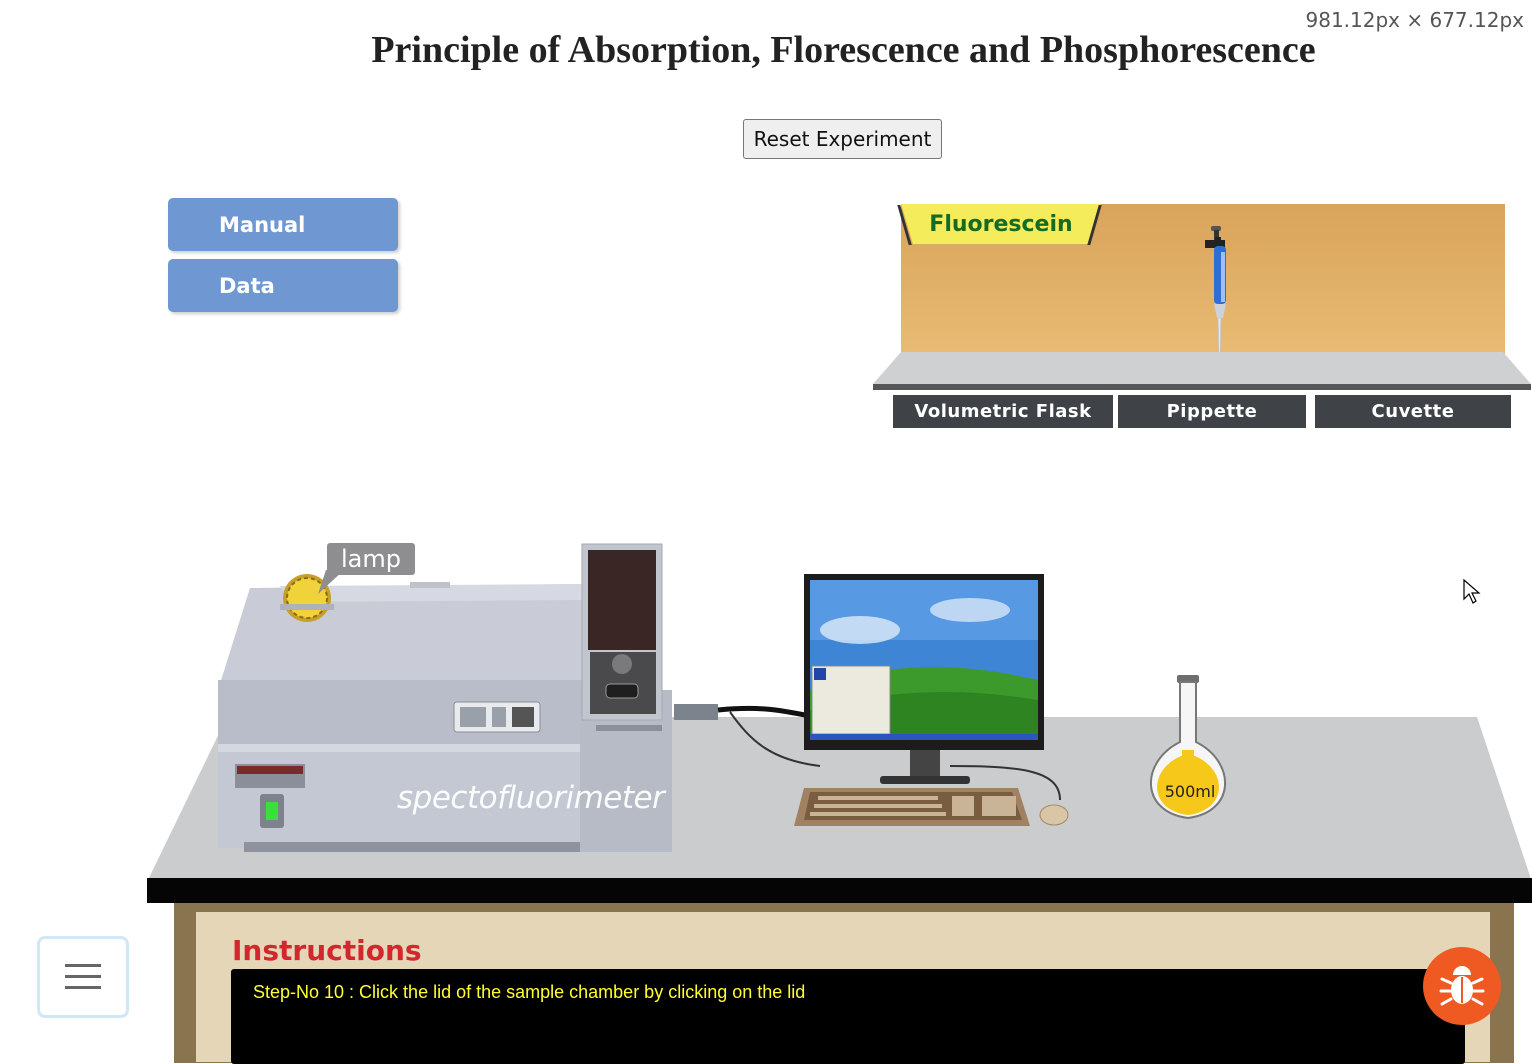  I want to click on instructions-heading: Instructions, so click(327, 950).